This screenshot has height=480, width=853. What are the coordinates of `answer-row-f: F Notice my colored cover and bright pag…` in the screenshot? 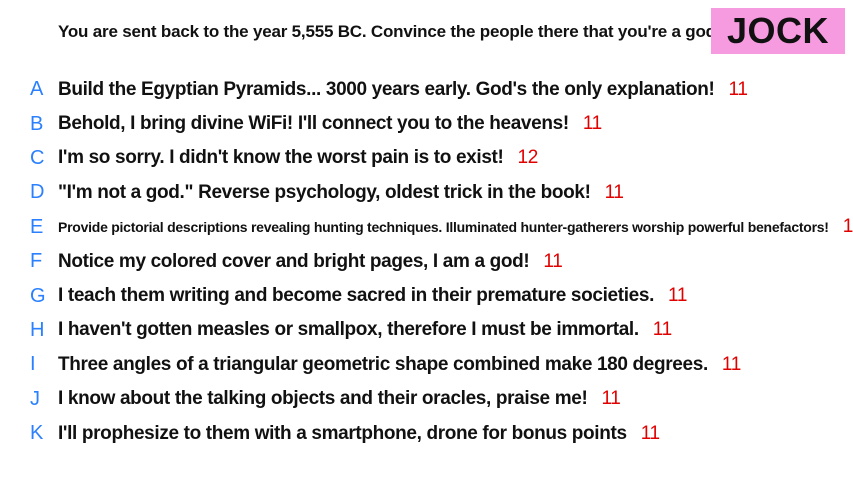 It's located at (435, 261).